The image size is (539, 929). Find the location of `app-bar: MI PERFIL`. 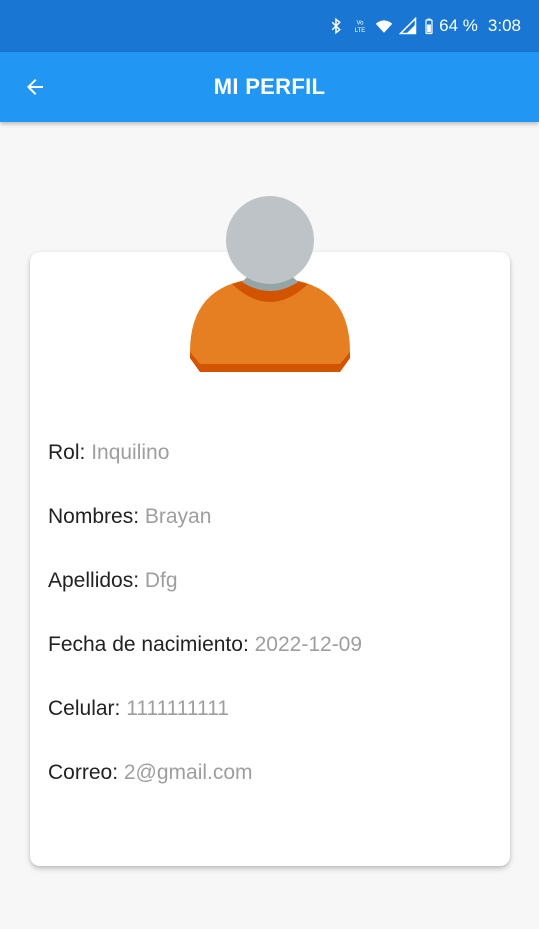

app-bar: MI PERFIL is located at coordinates (269, 87).